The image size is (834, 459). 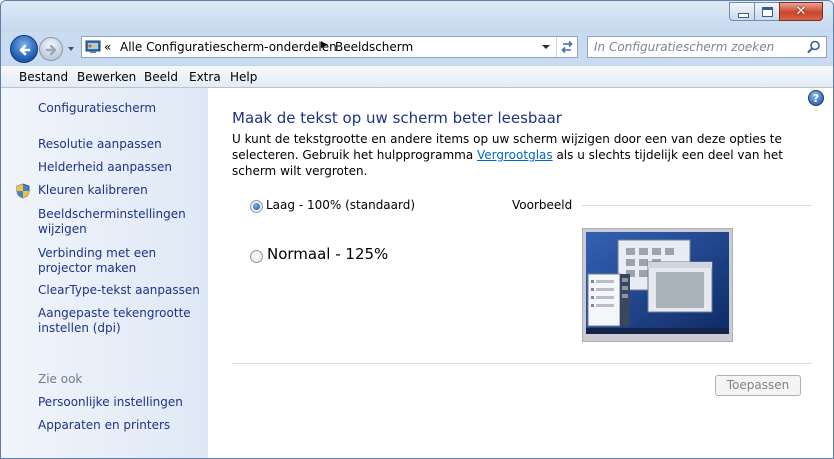 I want to click on control-panel-icon, so click(x=93, y=46).